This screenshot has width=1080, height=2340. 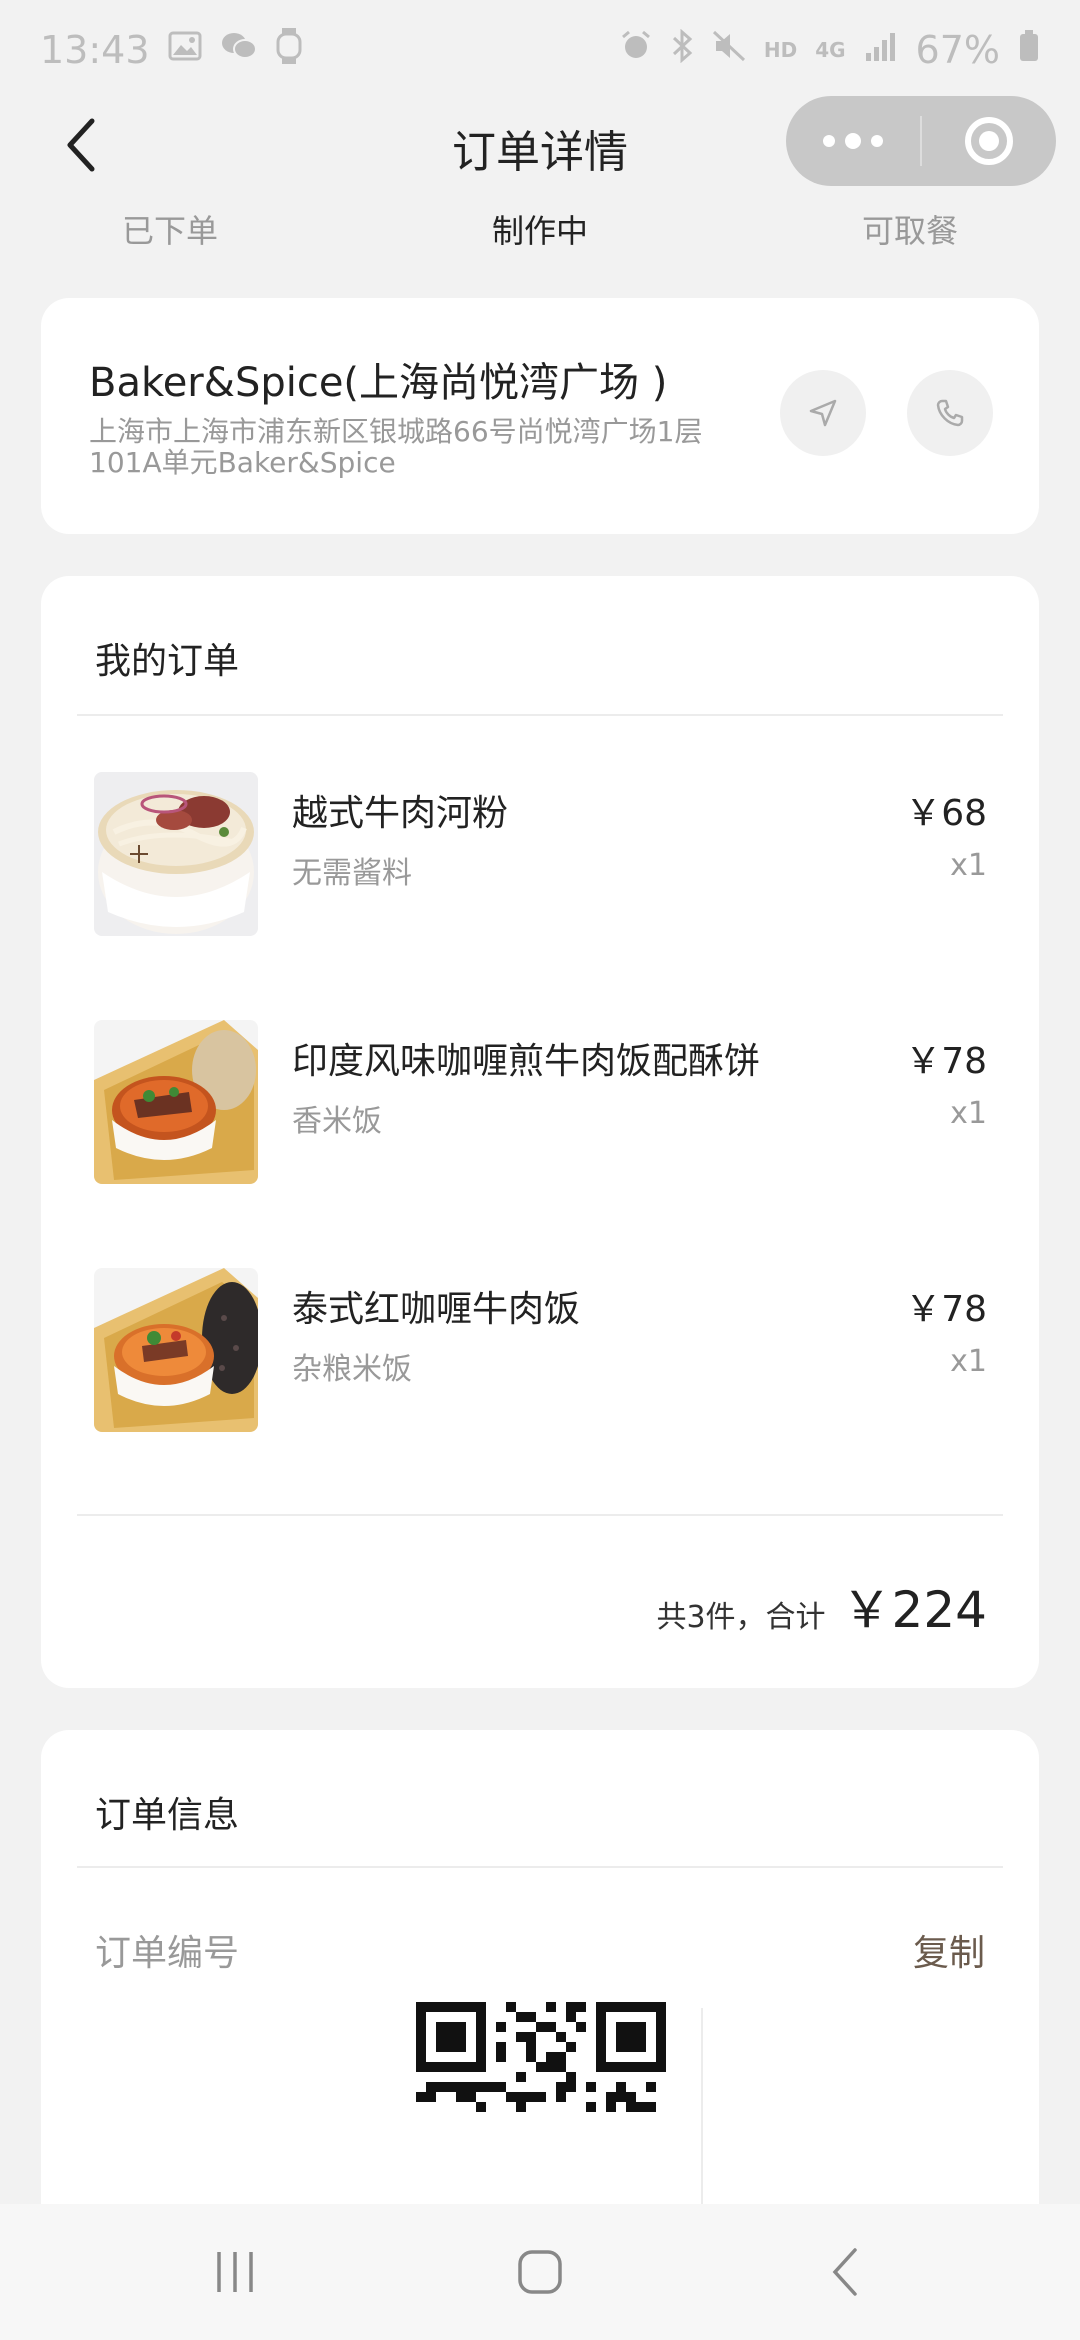 I want to click on bluetooth-icon, so click(x=682, y=50).